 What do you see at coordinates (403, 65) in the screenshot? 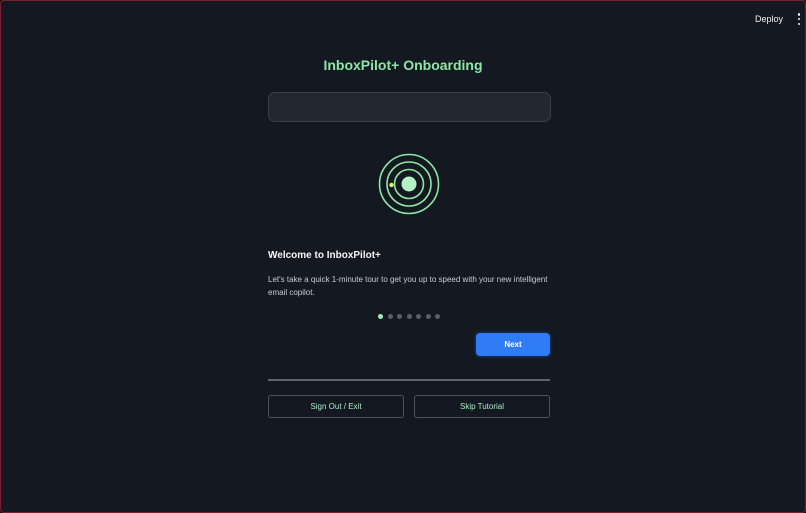
I see `page-title: InboxPilot+ Onboarding` at bounding box center [403, 65].